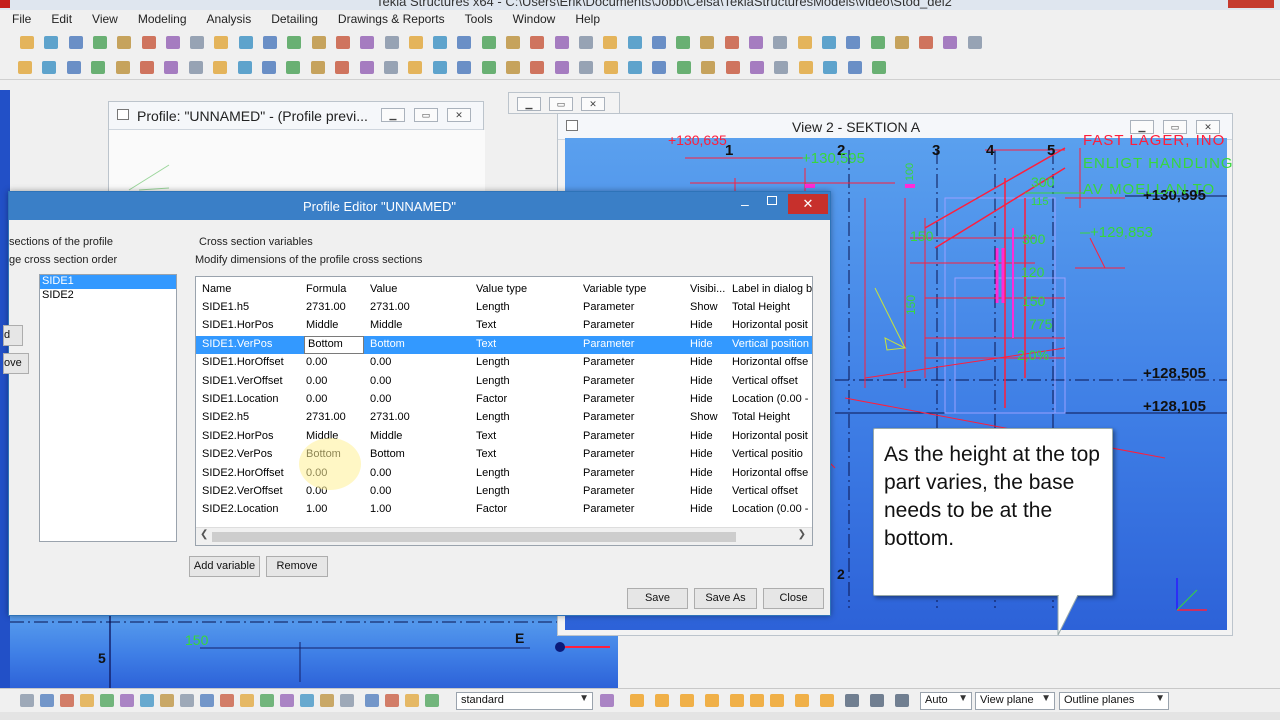 The width and height of the screenshot is (1280, 720). I want to click on cell-name: SIDE2.Location, so click(252, 509).